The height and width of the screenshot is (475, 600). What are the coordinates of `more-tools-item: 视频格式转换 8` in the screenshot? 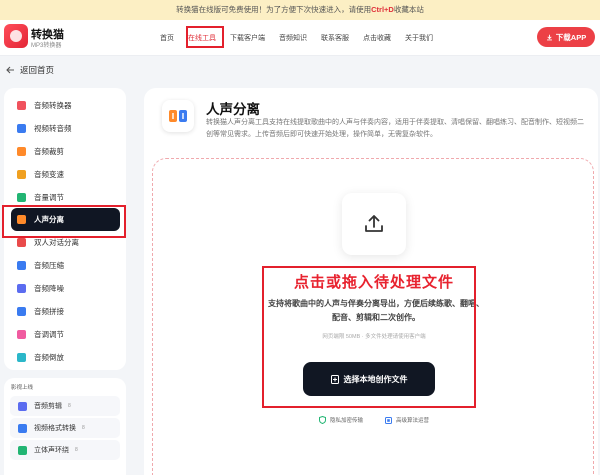 It's located at (65, 428).